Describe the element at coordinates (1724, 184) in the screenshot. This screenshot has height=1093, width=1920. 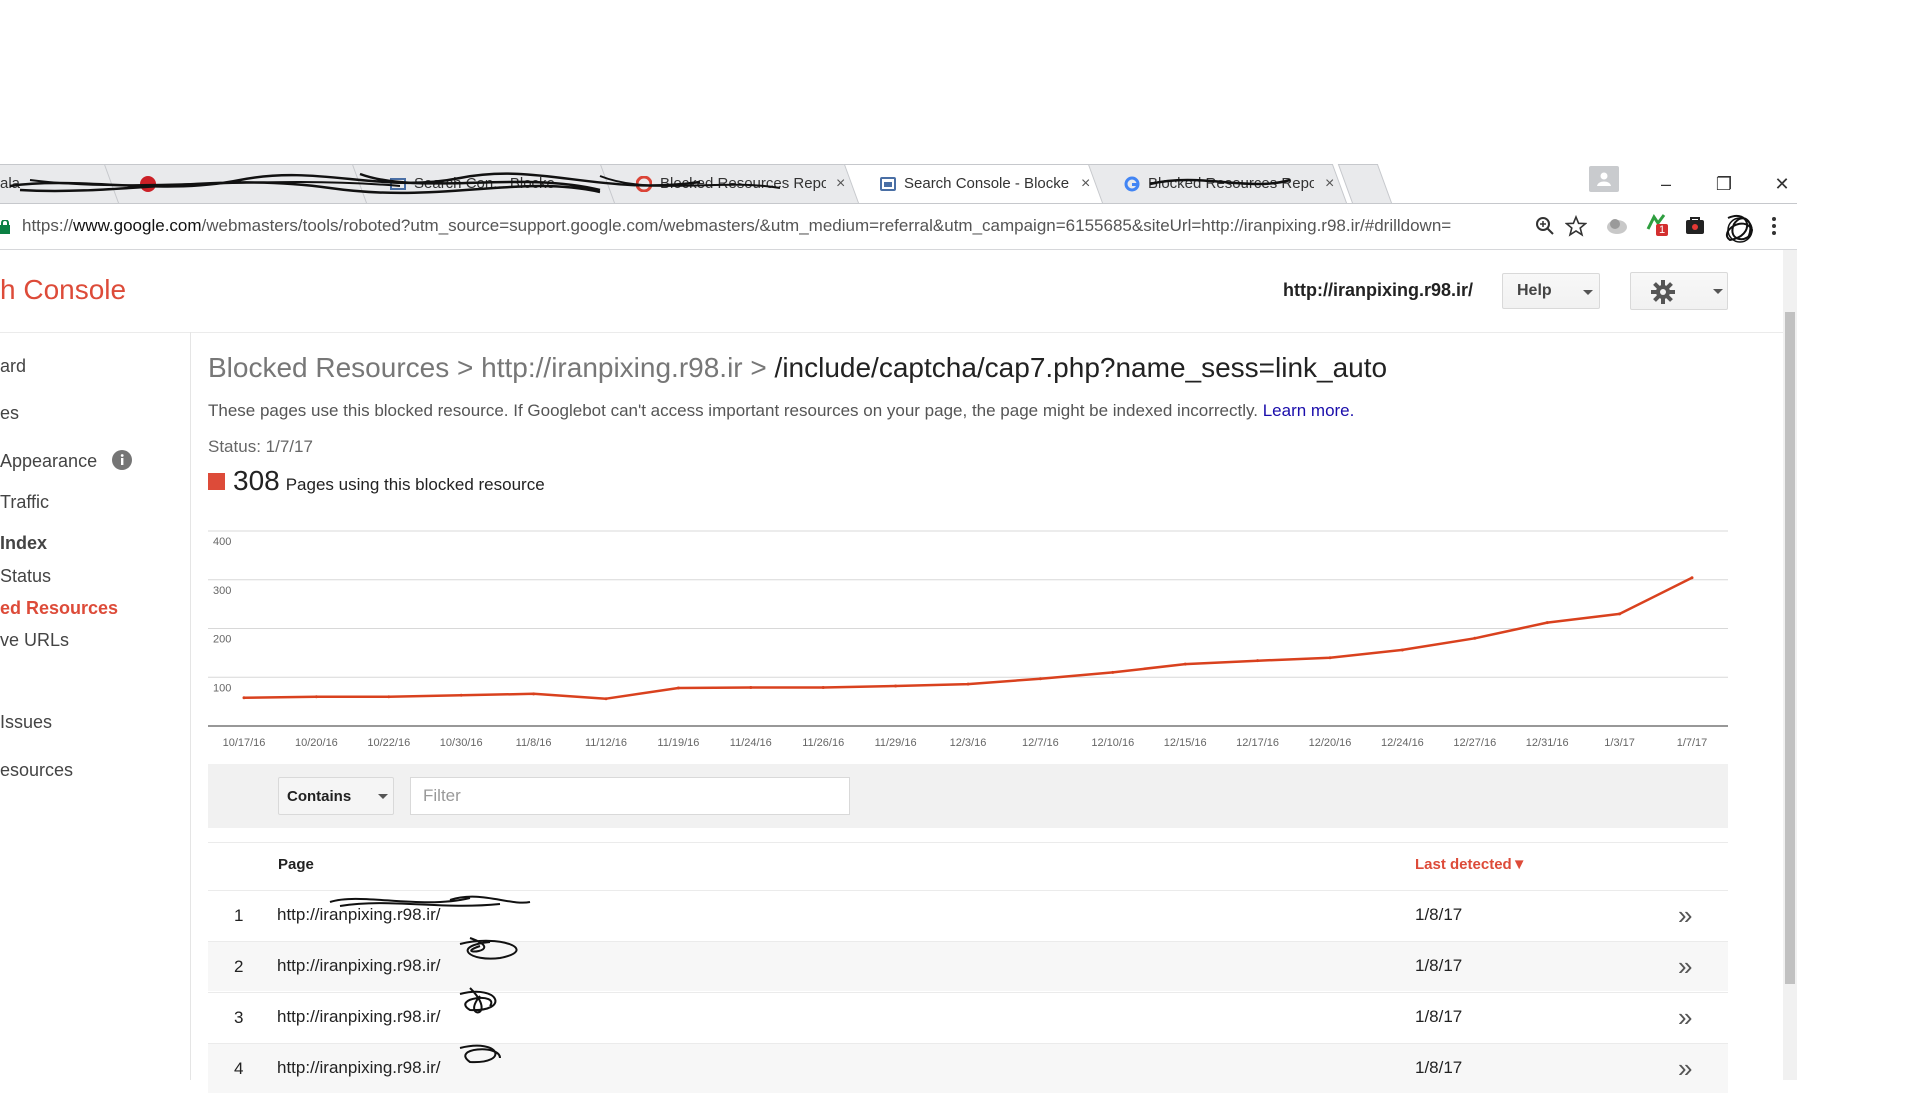
I see `maximize-button: ❐` at that location.